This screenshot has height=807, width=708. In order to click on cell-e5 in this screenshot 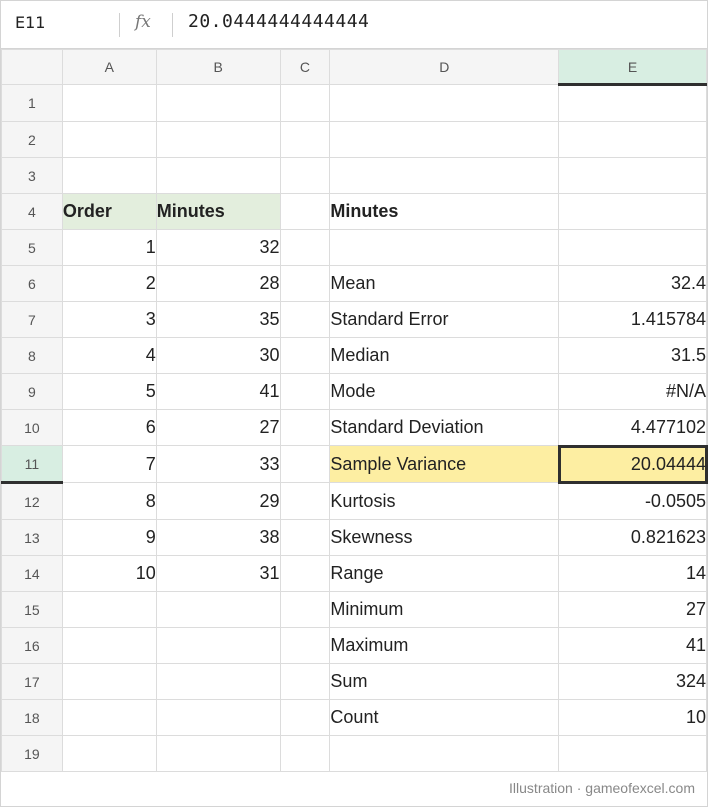, I will do `click(632, 247)`.